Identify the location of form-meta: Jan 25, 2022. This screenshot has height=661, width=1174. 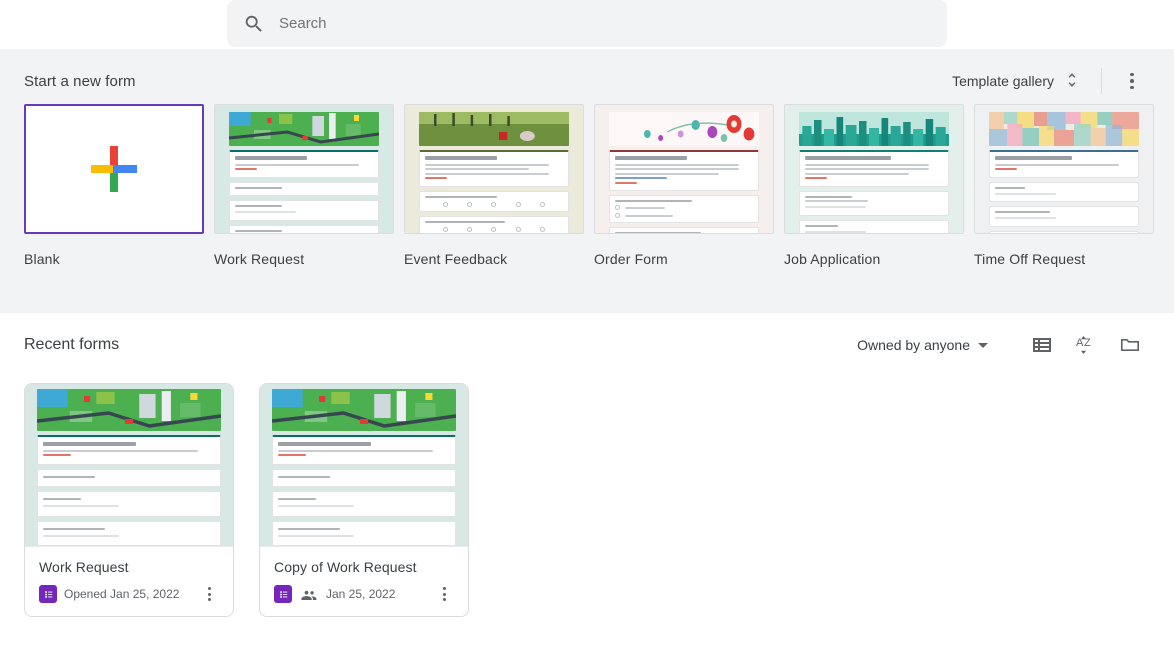
(365, 594).